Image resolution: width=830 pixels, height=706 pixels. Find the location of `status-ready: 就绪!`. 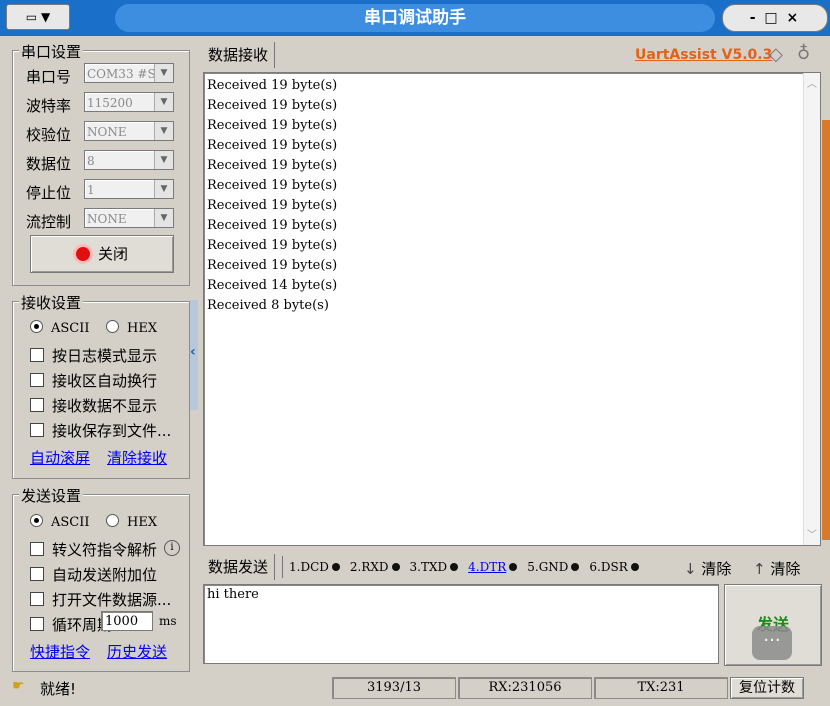

status-ready: 就绪! is located at coordinates (58, 689).